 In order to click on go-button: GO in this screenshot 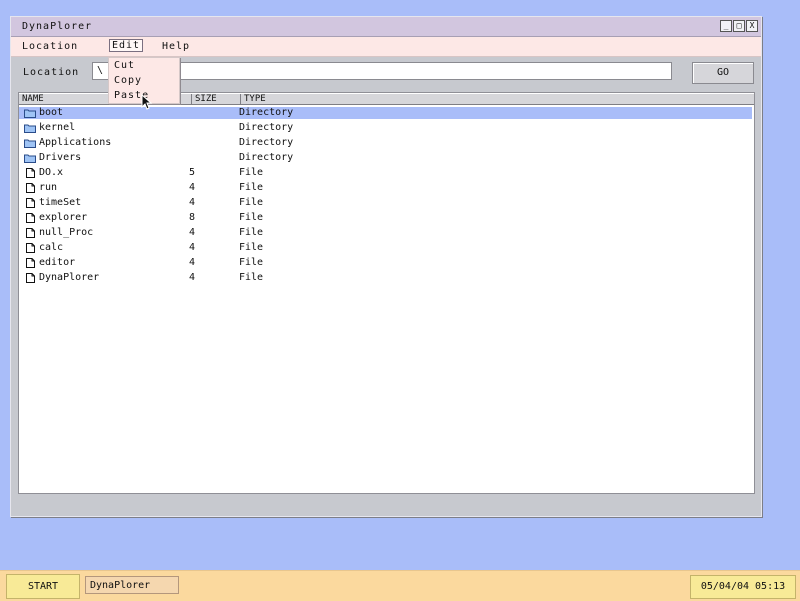, I will do `click(723, 73)`.